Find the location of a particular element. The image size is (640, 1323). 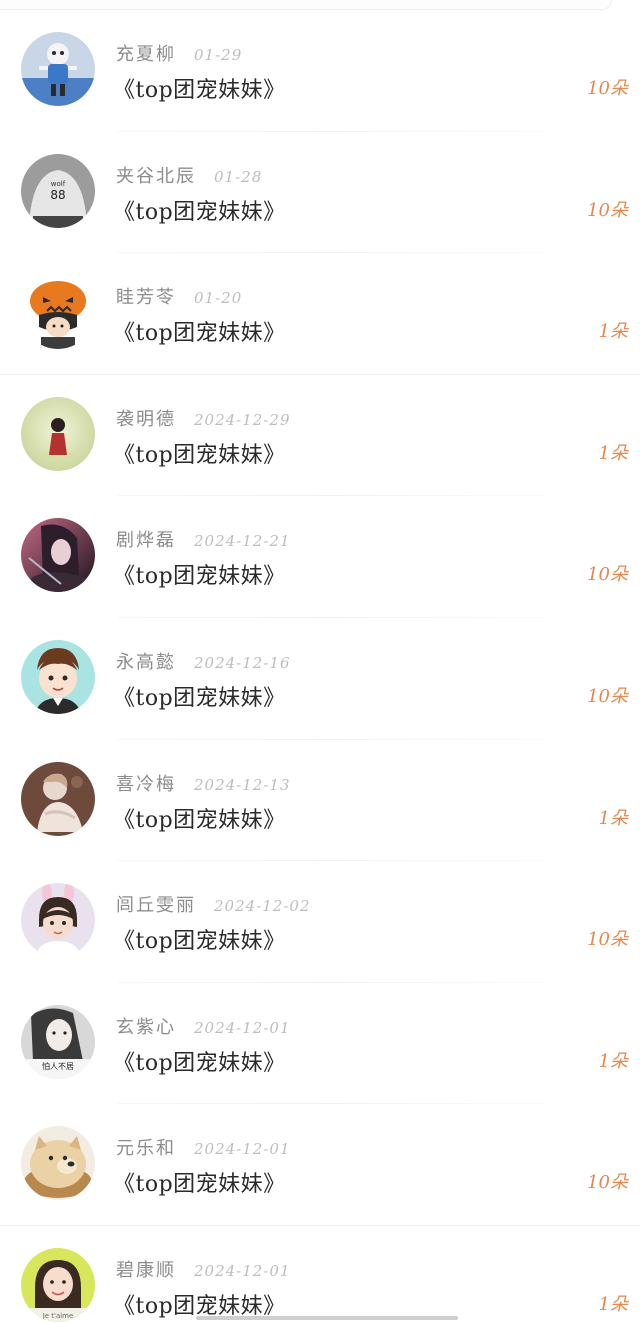

record-meta: 永高懿 2024-12-16 is located at coordinates (203, 661).